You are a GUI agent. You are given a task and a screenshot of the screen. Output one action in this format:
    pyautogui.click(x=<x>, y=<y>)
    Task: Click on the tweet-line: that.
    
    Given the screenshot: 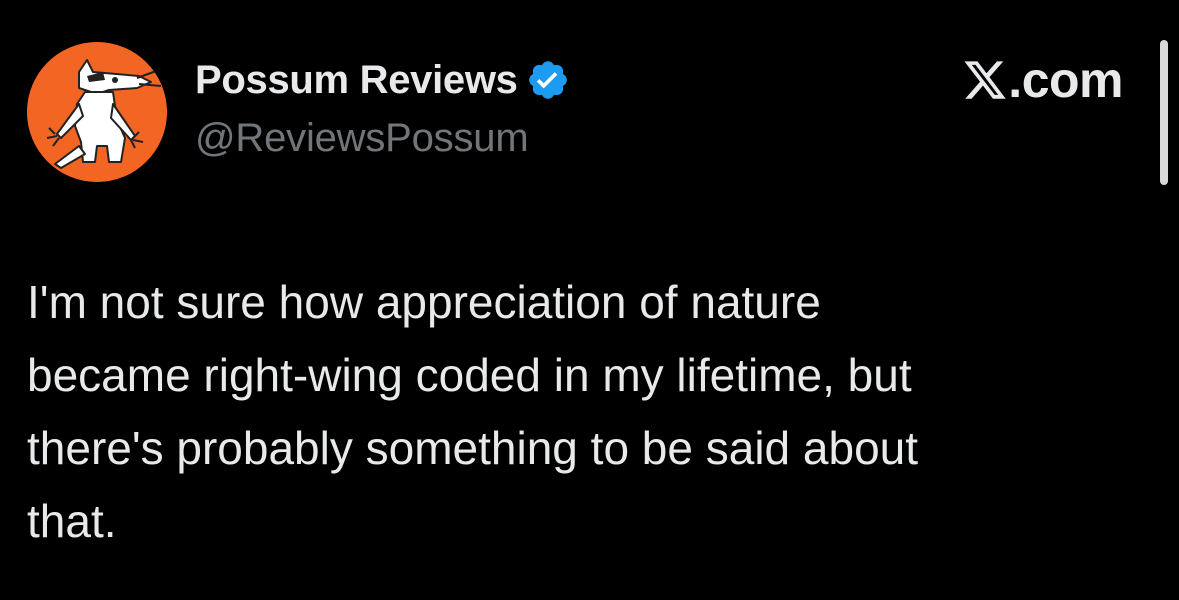 What is the action you would take?
    pyautogui.click(x=72, y=521)
    